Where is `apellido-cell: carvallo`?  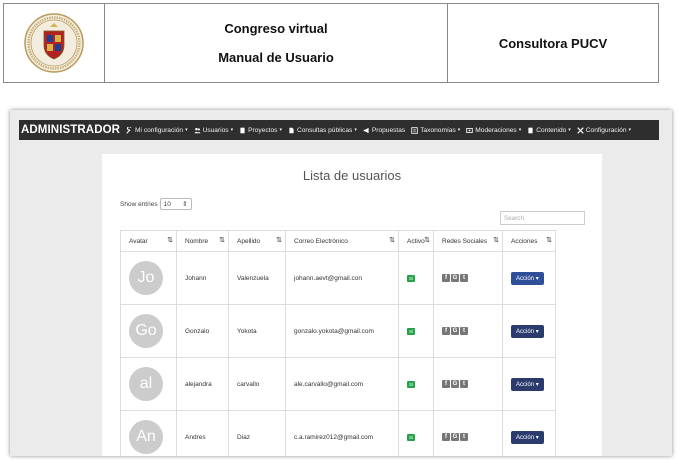 apellido-cell: carvallo is located at coordinates (257, 384).